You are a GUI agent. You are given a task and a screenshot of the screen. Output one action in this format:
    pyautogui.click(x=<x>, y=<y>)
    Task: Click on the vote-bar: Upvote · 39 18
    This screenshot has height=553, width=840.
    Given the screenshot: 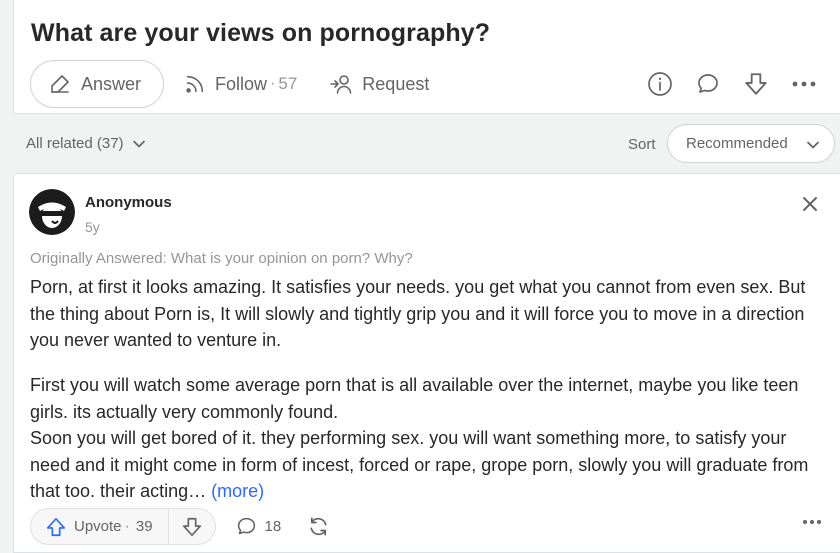 What is the action you would take?
    pyautogui.click(x=180, y=526)
    